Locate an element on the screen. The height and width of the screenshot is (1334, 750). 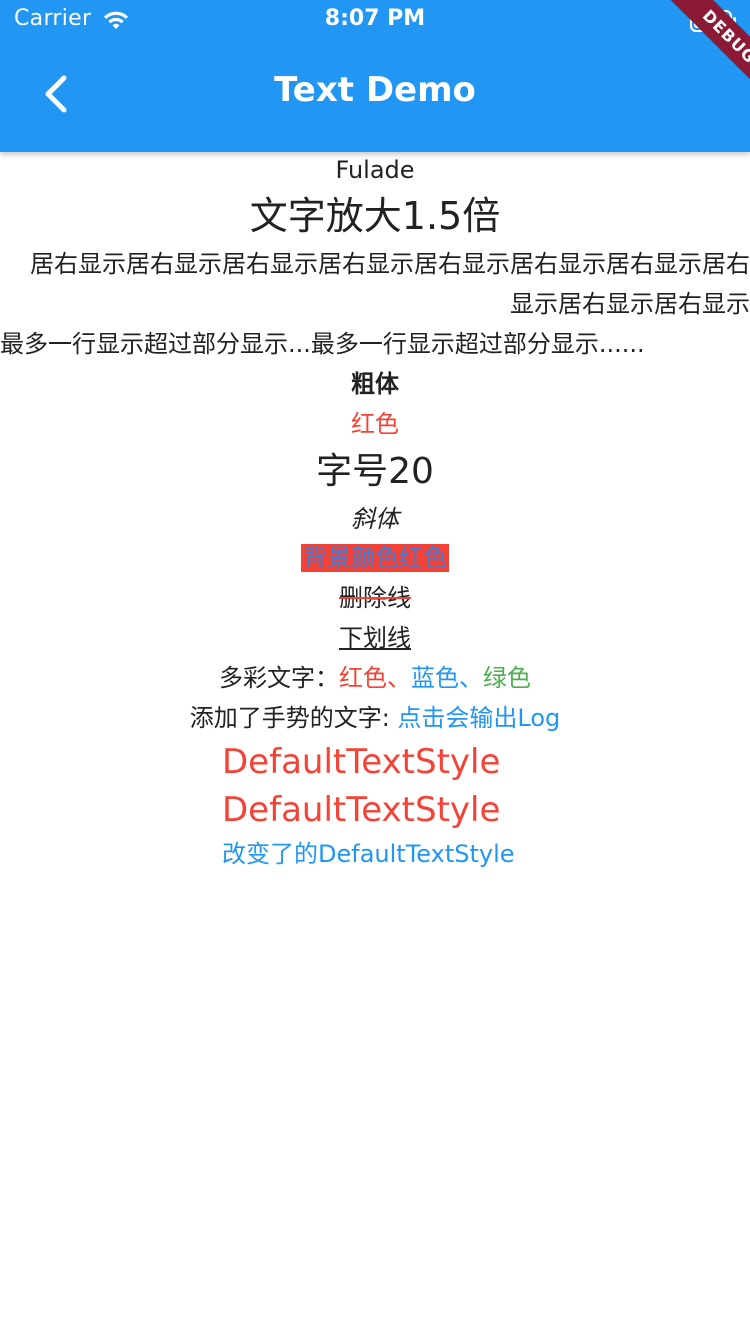
text-italic: 斜体 is located at coordinates (375, 519).